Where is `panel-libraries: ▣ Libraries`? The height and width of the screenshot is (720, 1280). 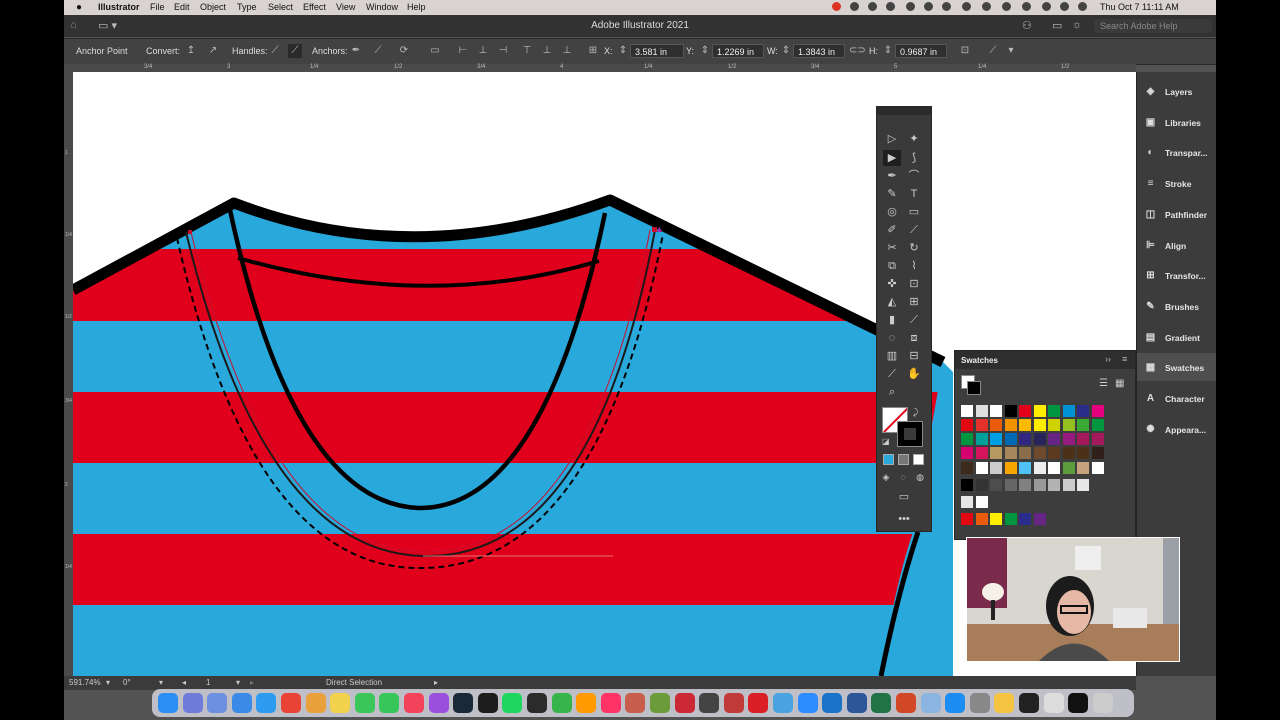
panel-libraries: ▣ Libraries is located at coordinates (1176, 122).